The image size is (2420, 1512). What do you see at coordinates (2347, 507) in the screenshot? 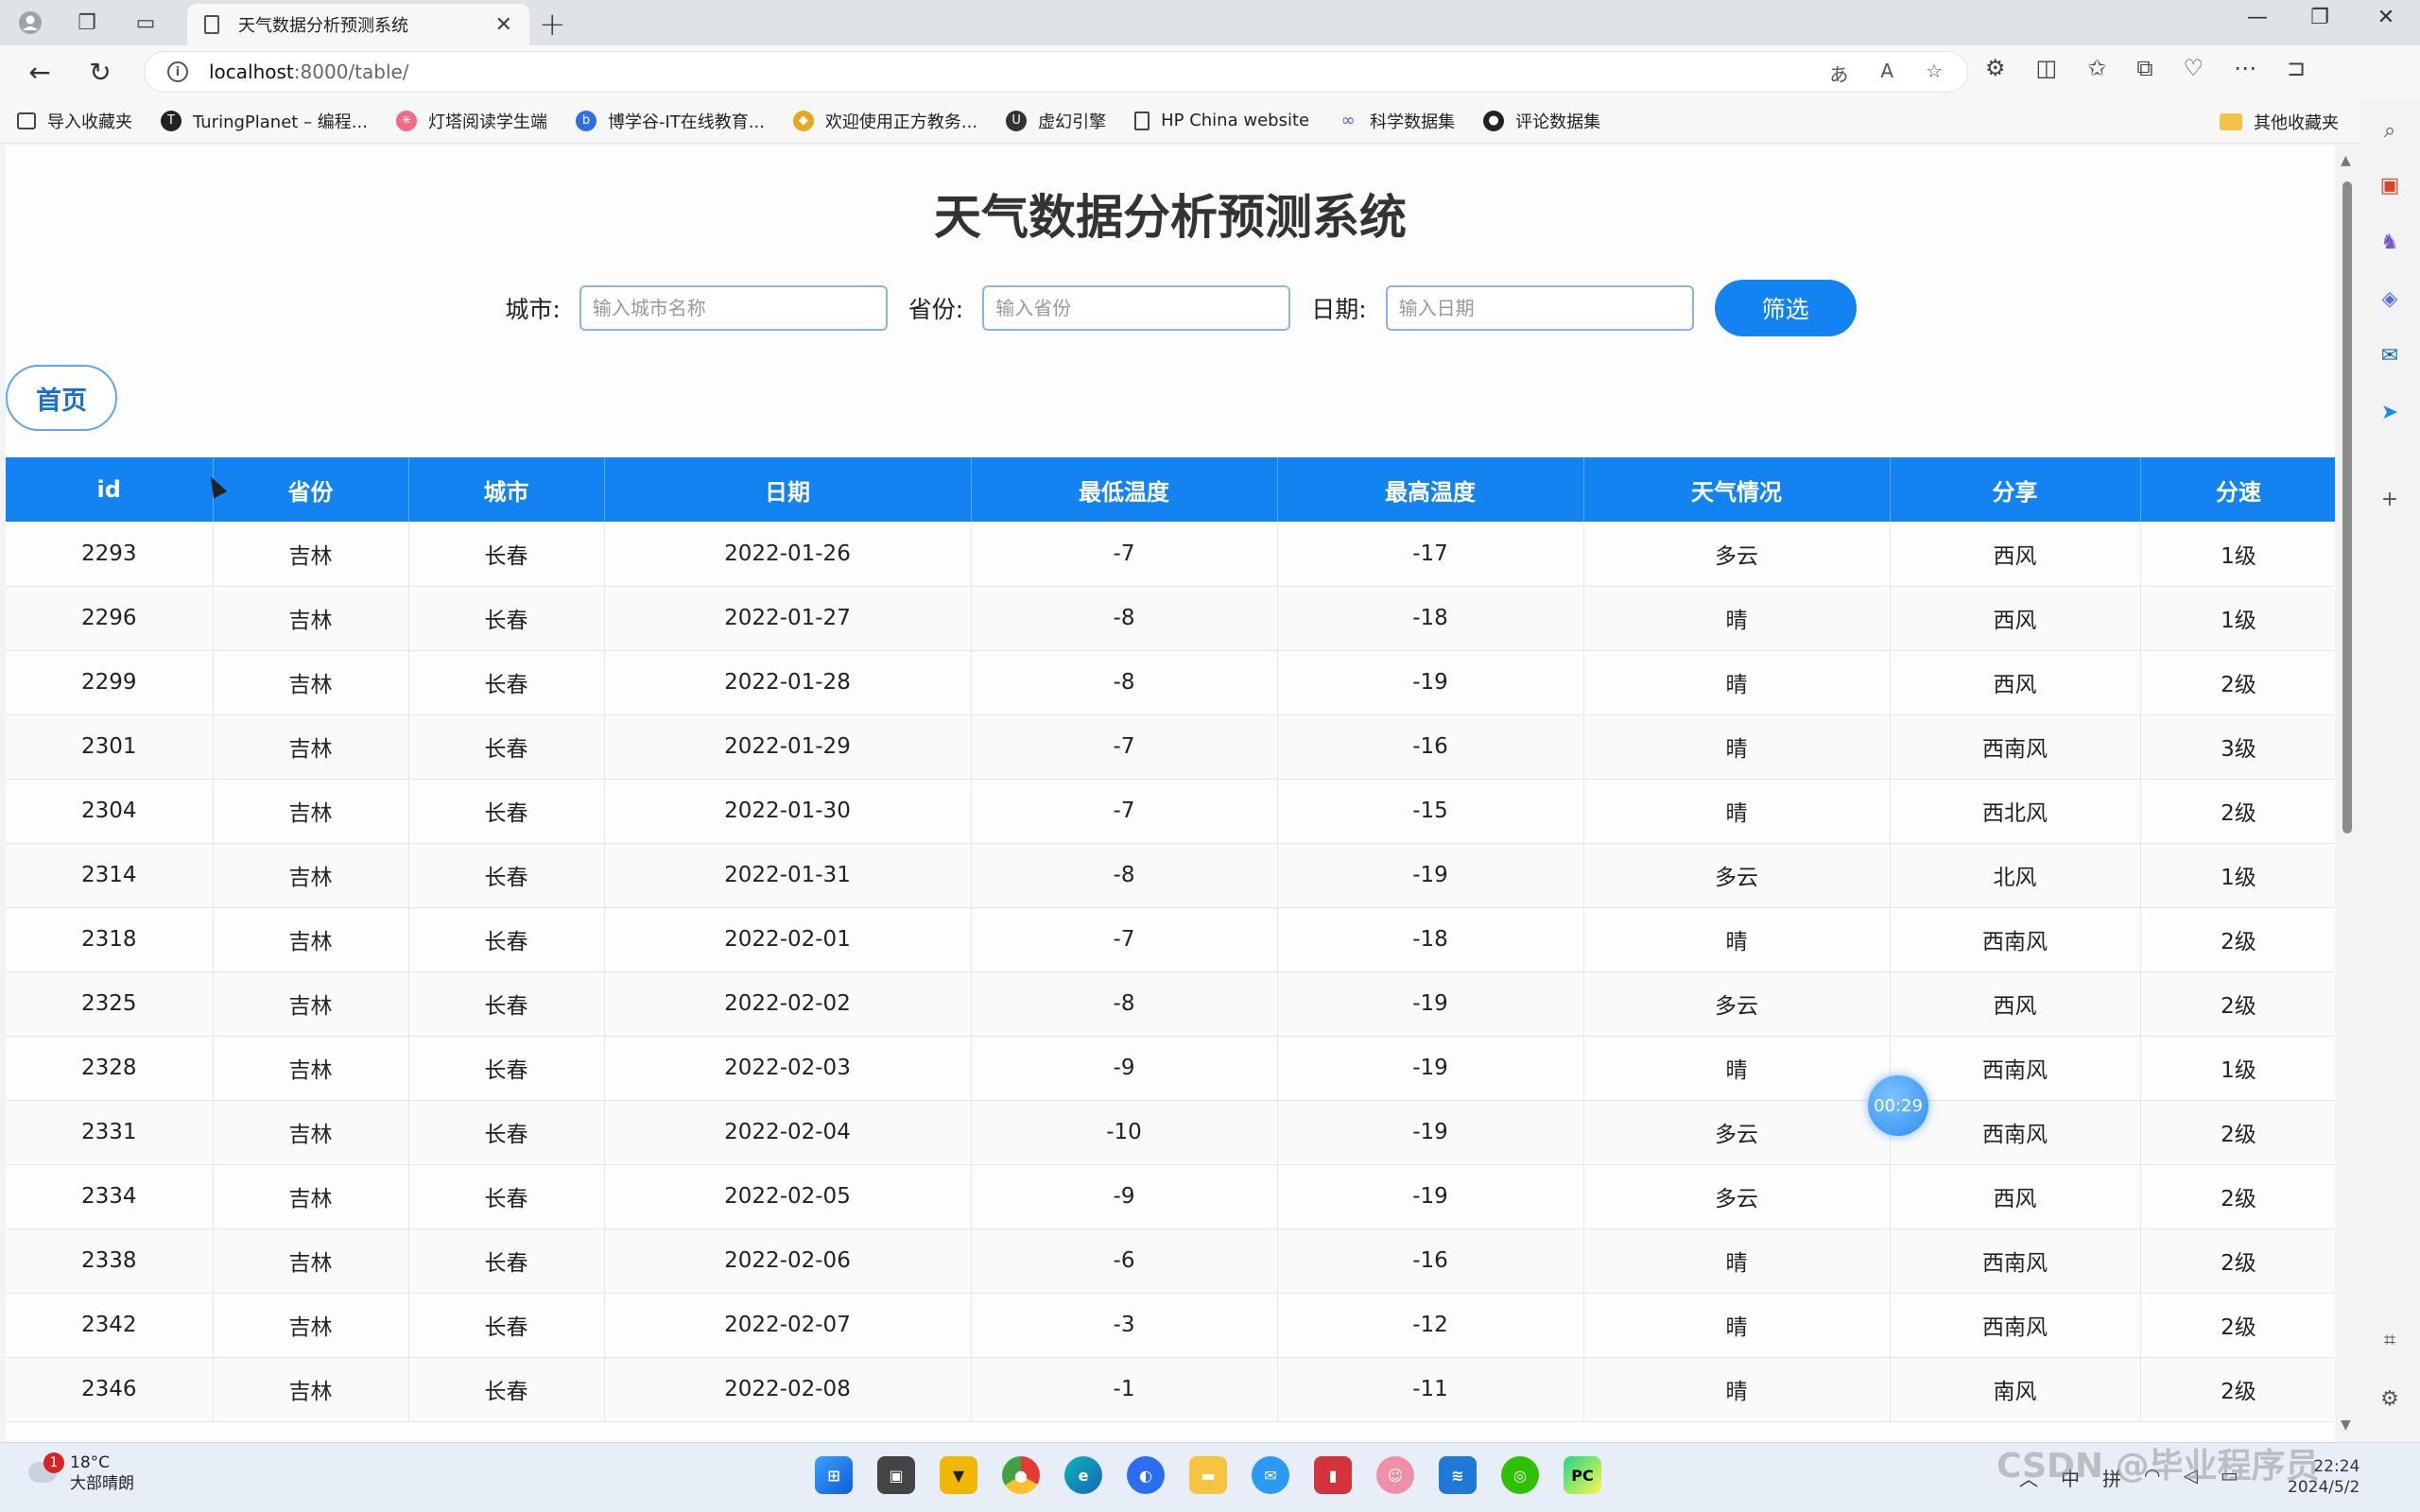
I see `scrollbar-thumb` at bounding box center [2347, 507].